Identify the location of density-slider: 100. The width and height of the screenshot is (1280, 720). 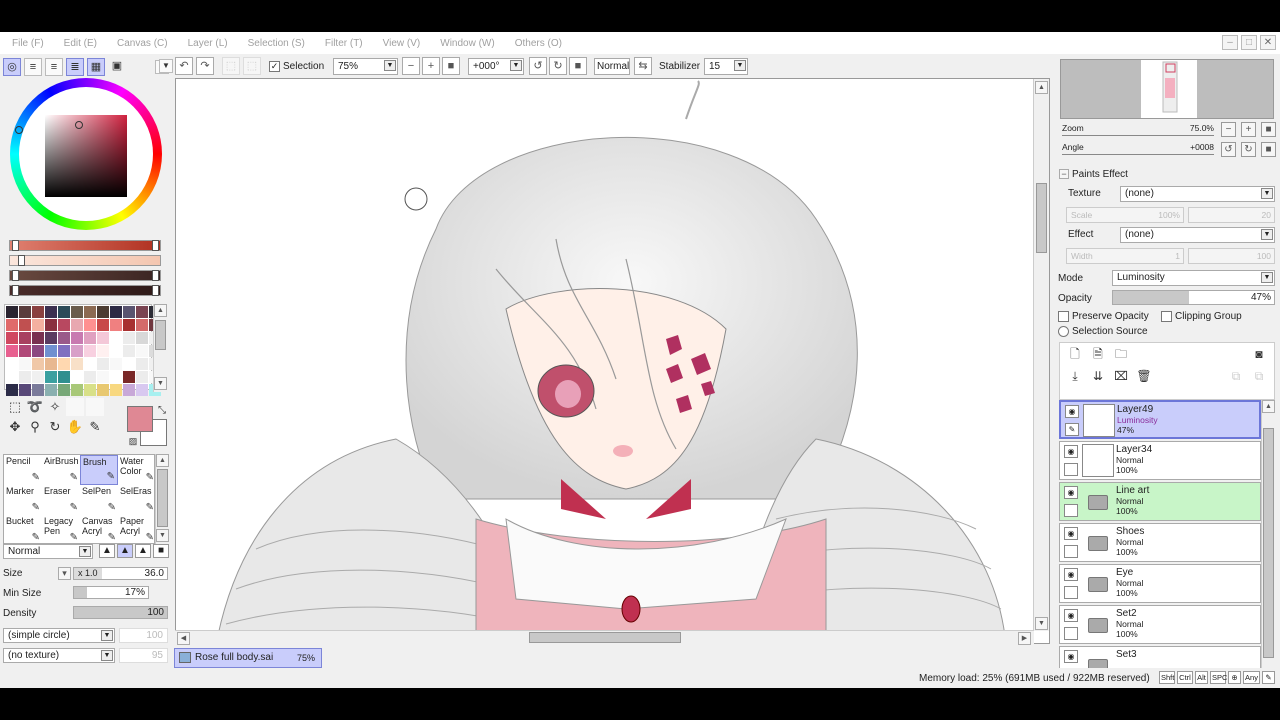
(120, 612).